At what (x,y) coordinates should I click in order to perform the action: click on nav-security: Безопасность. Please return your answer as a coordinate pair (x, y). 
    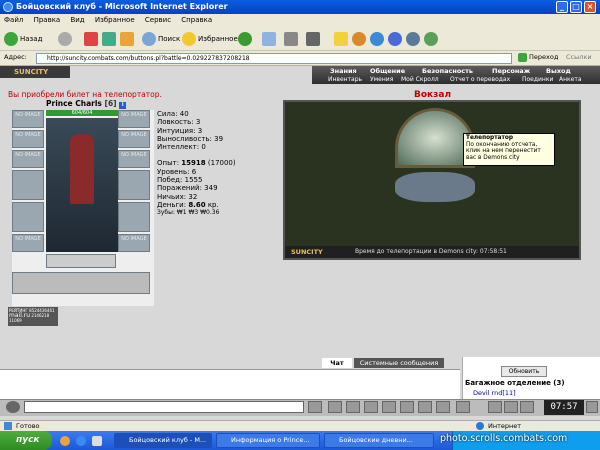
    Looking at the image, I should click on (447, 71).